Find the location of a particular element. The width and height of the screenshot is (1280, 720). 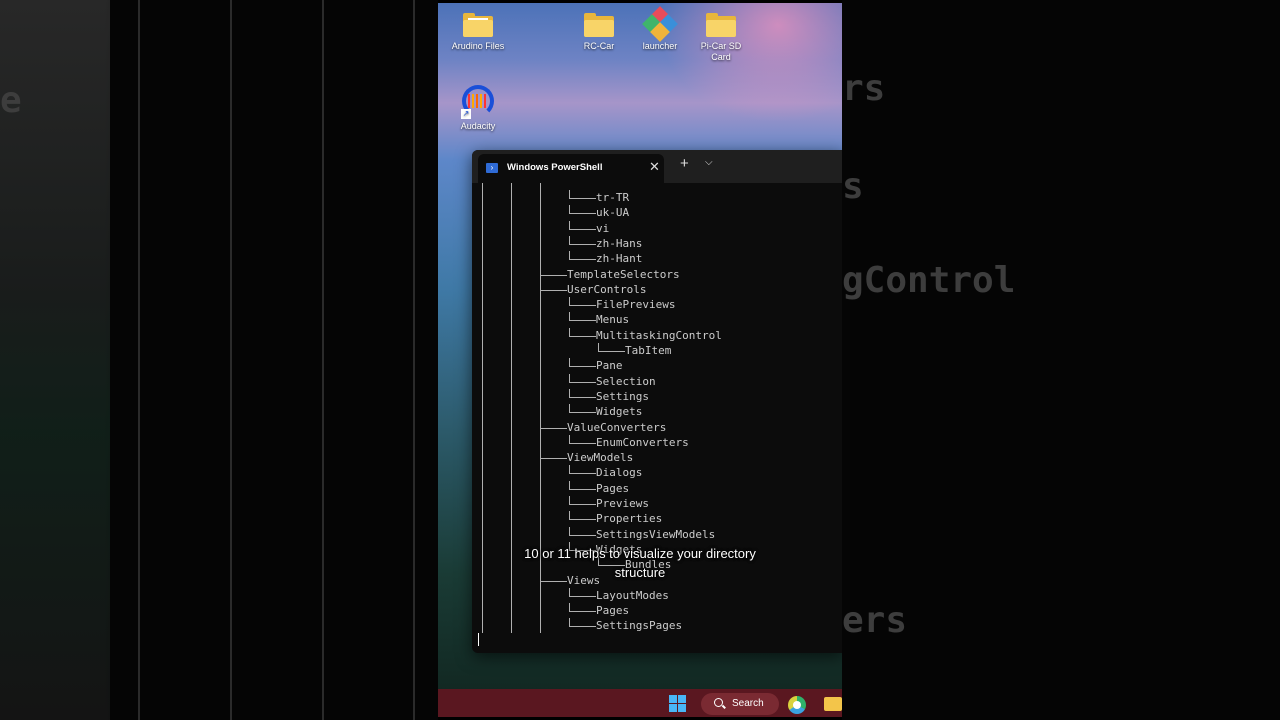

directory-entry: Settings is located at coordinates (622, 396).